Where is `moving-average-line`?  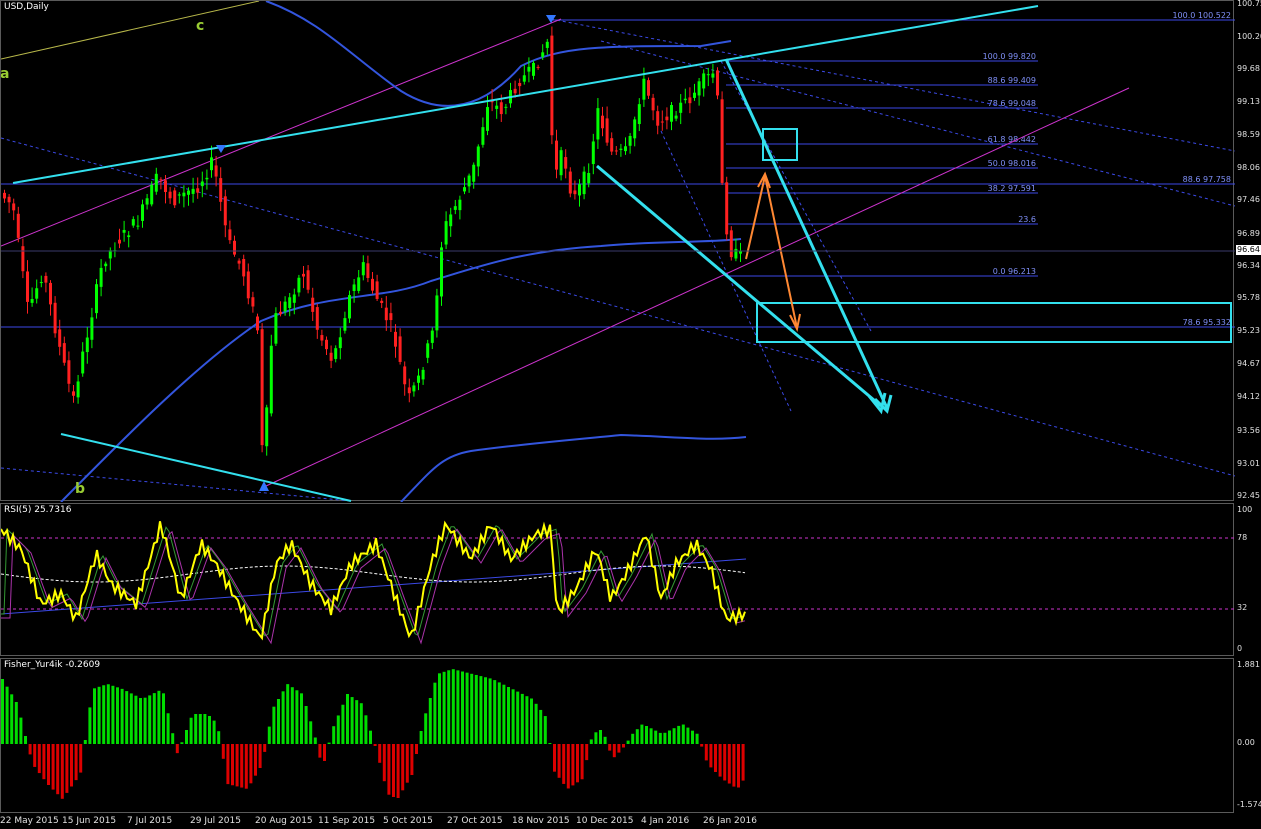 moving-average-line is located at coordinates (498, 54).